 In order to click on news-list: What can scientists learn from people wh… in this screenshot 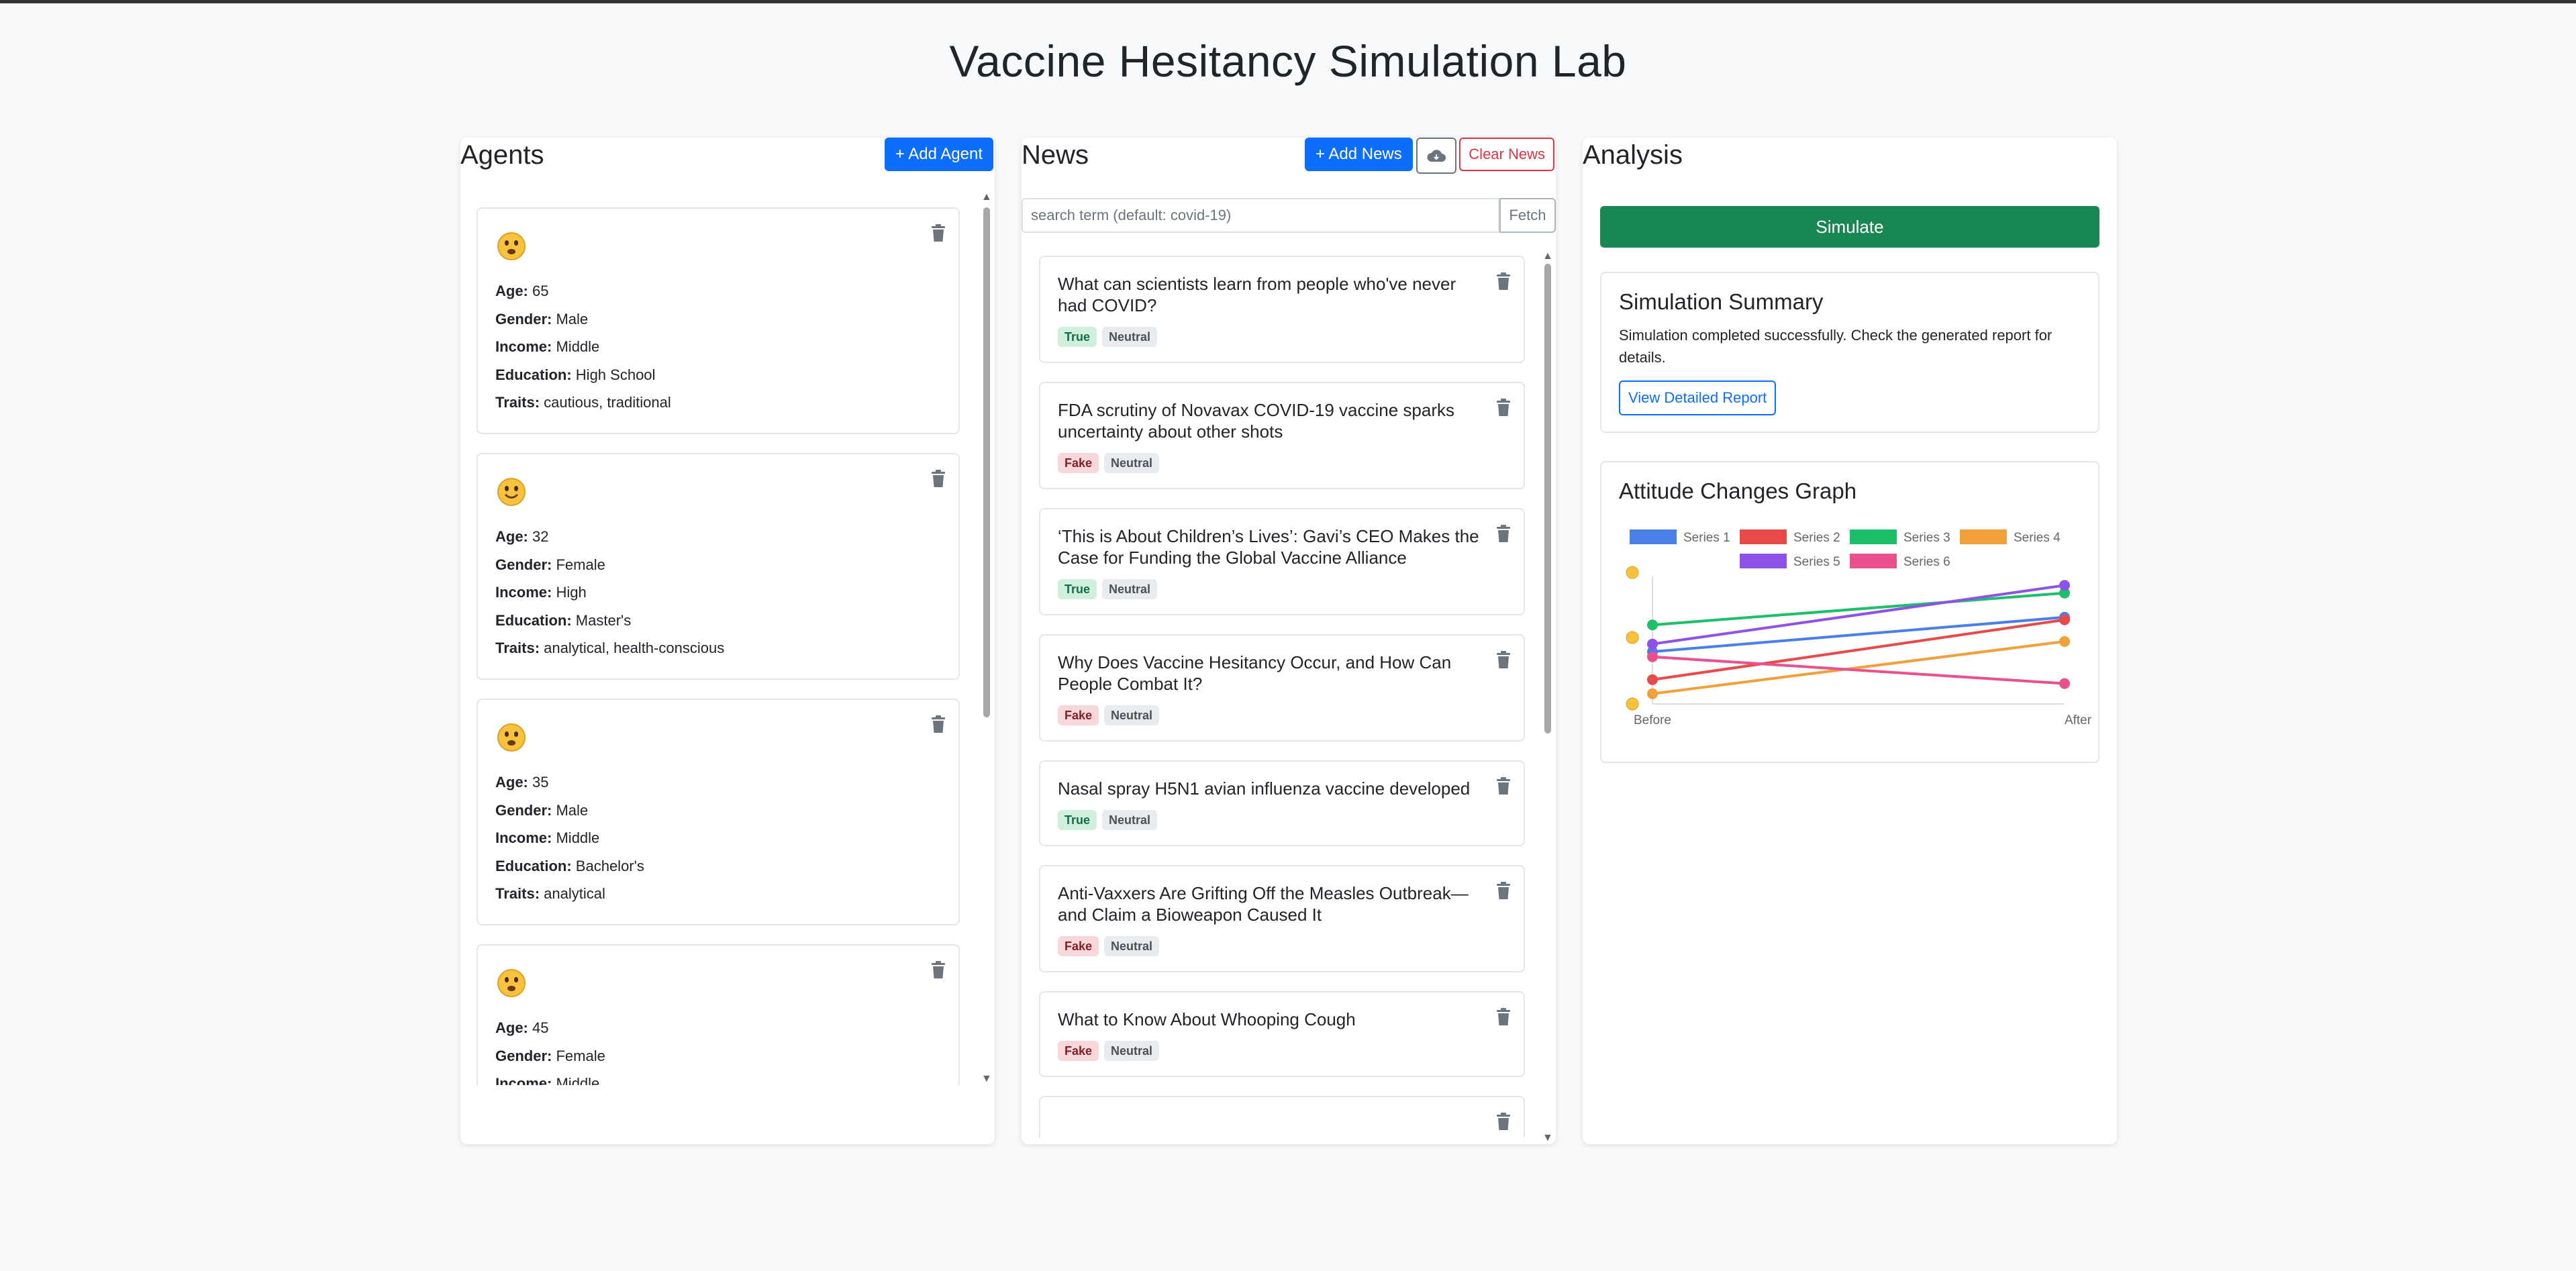, I will do `click(1282, 696)`.